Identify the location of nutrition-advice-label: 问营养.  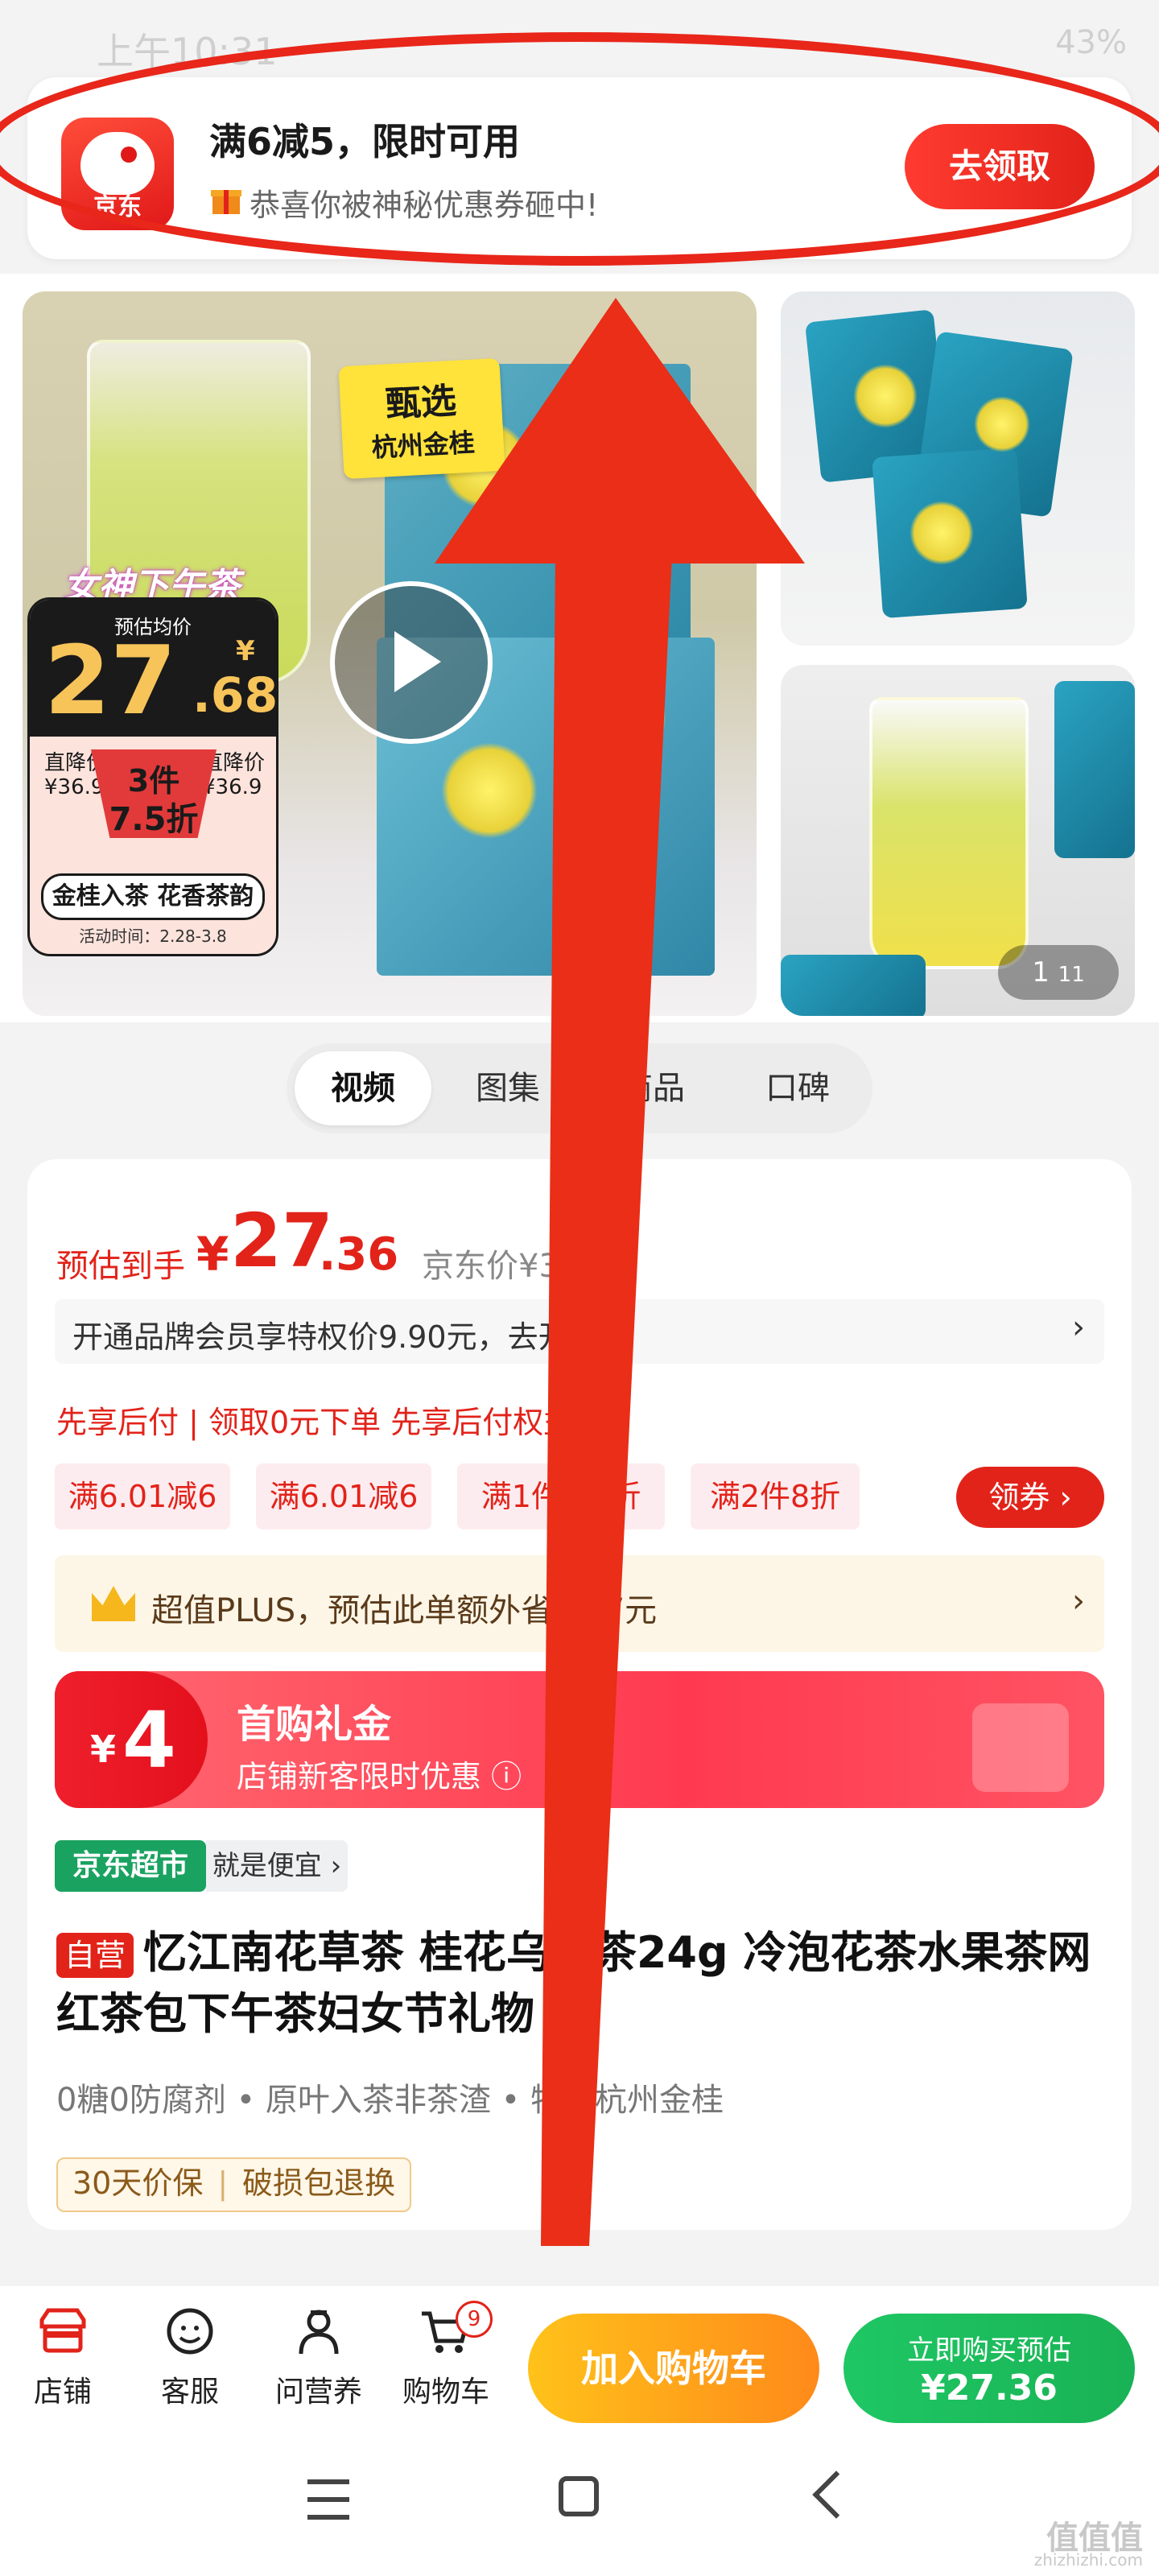
(318, 2392).